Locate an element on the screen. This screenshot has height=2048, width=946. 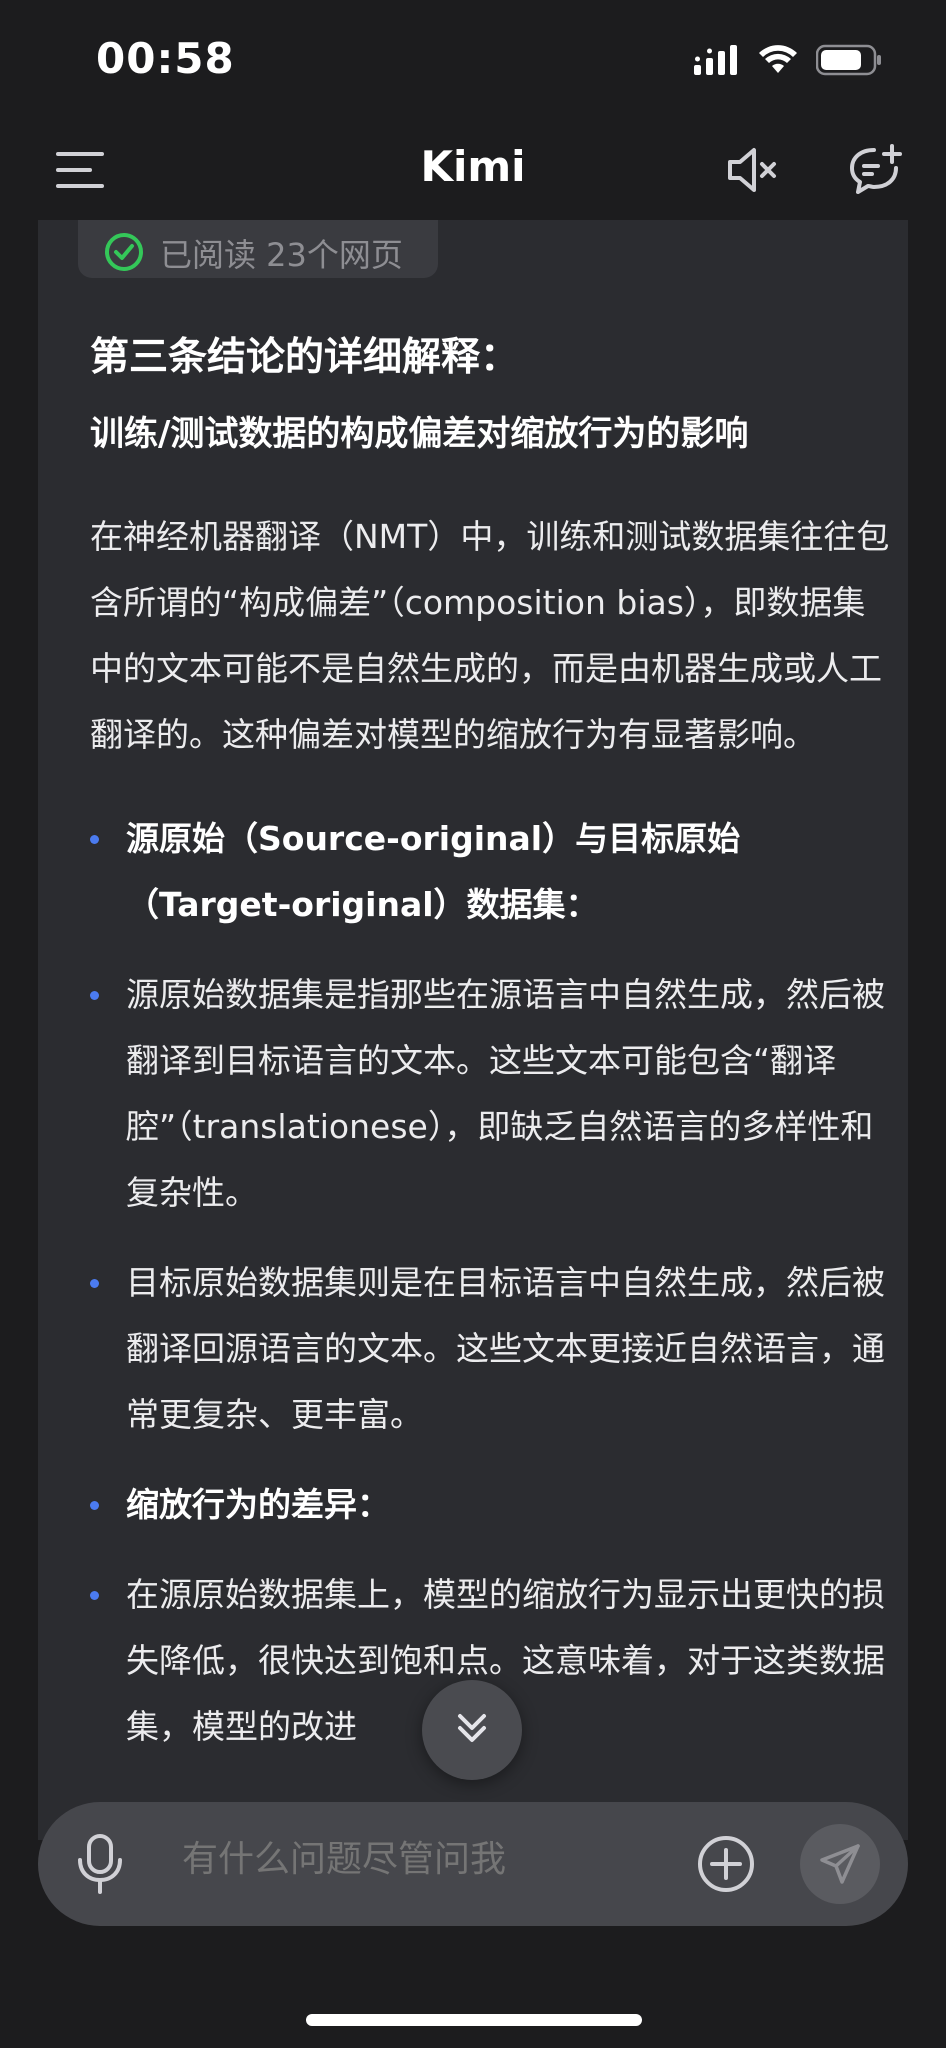
attach-button is located at coordinates (726, 1864).